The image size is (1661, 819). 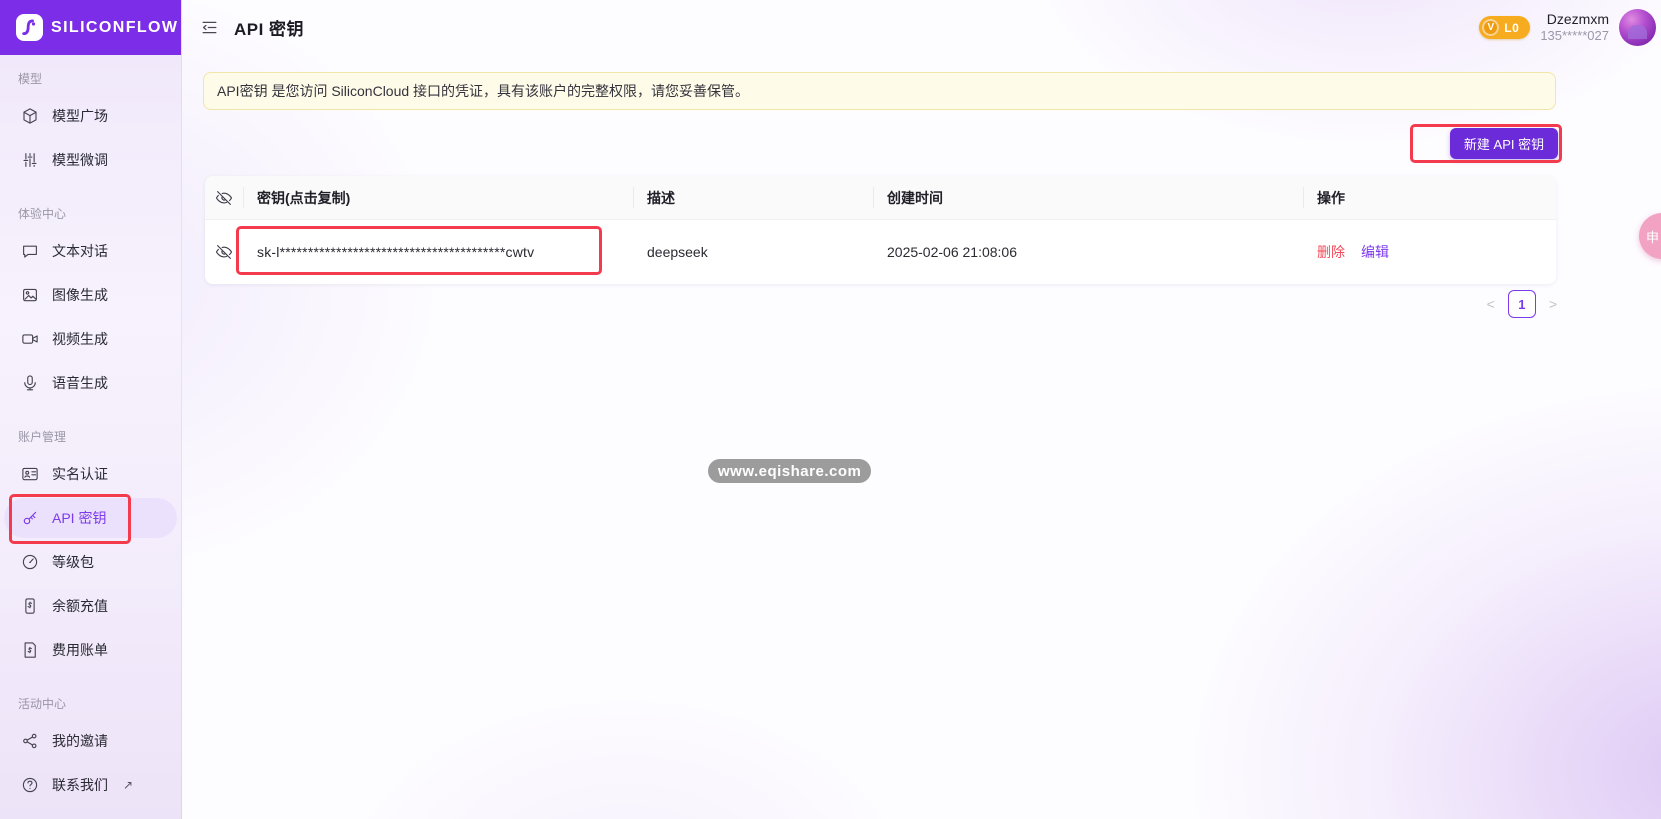 I want to click on vip-v-icon: V, so click(x=1491, y=27).